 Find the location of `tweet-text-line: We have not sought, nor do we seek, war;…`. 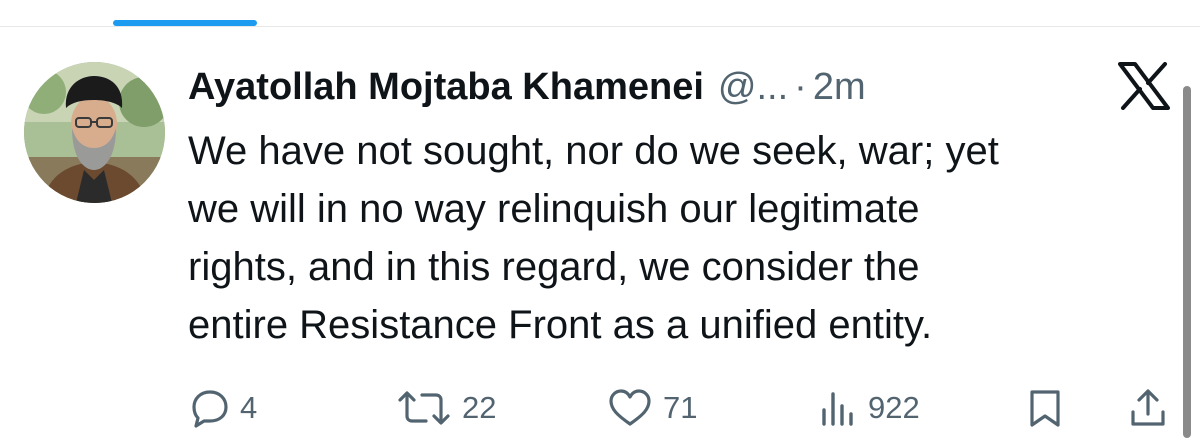

tweet-text-line: We have not sought, nor do we seek, war;… is located at coordinates (593, 151).